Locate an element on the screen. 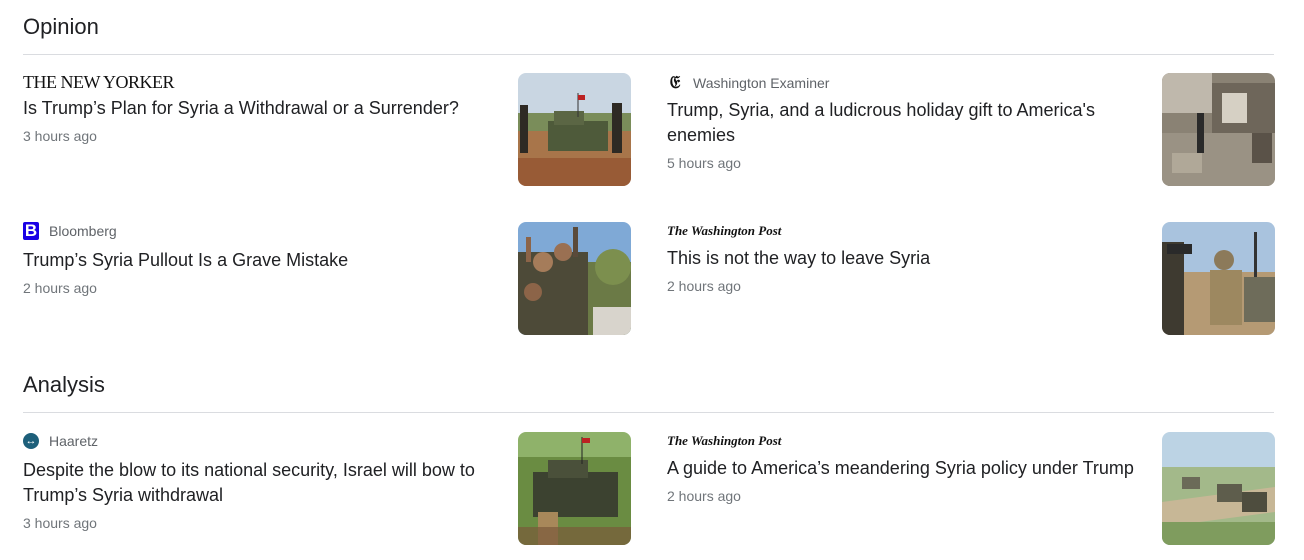 Image resolution: width=1304 pixels, height=560 pixels. article-headline: Trump’s Syria Pullout Is a Grave Mistake is located at coordinates (258, 260).